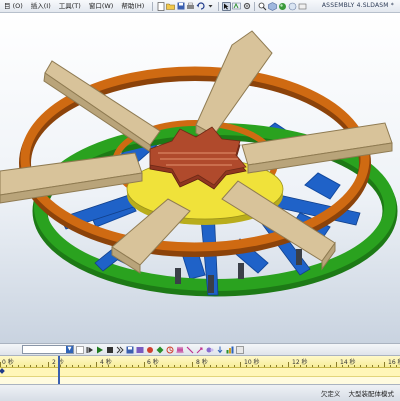 Image resolution: width=400 pixels, height=401 pixels. What do you see at coordinates (140, 350) in the screenshot?
I see `animation-wizard-icon` at bounding box center [140, 350].